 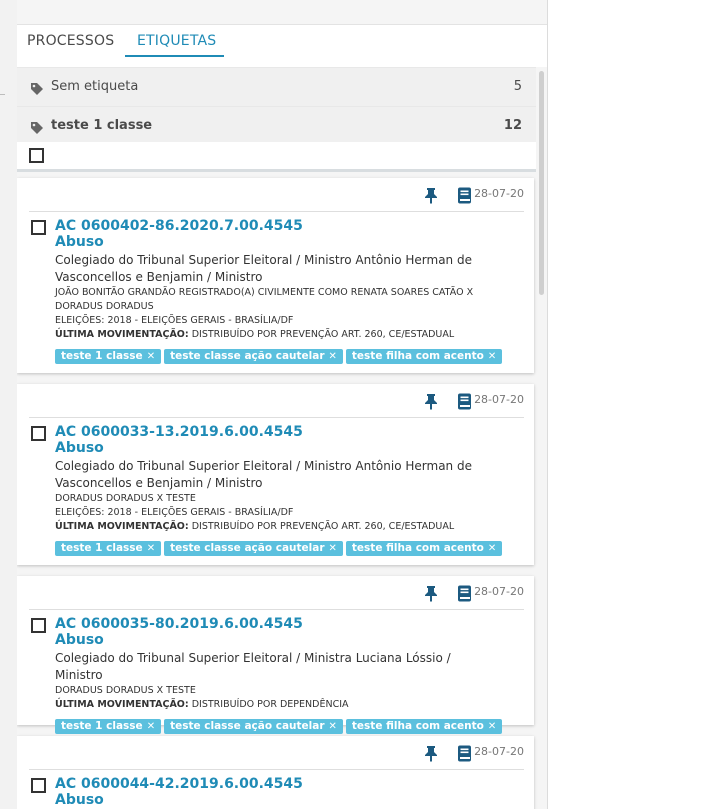 What do you see at coordinates (282, 12) in the screenshot?
I see `panel-header-strip` at bounding box center [282, 12].